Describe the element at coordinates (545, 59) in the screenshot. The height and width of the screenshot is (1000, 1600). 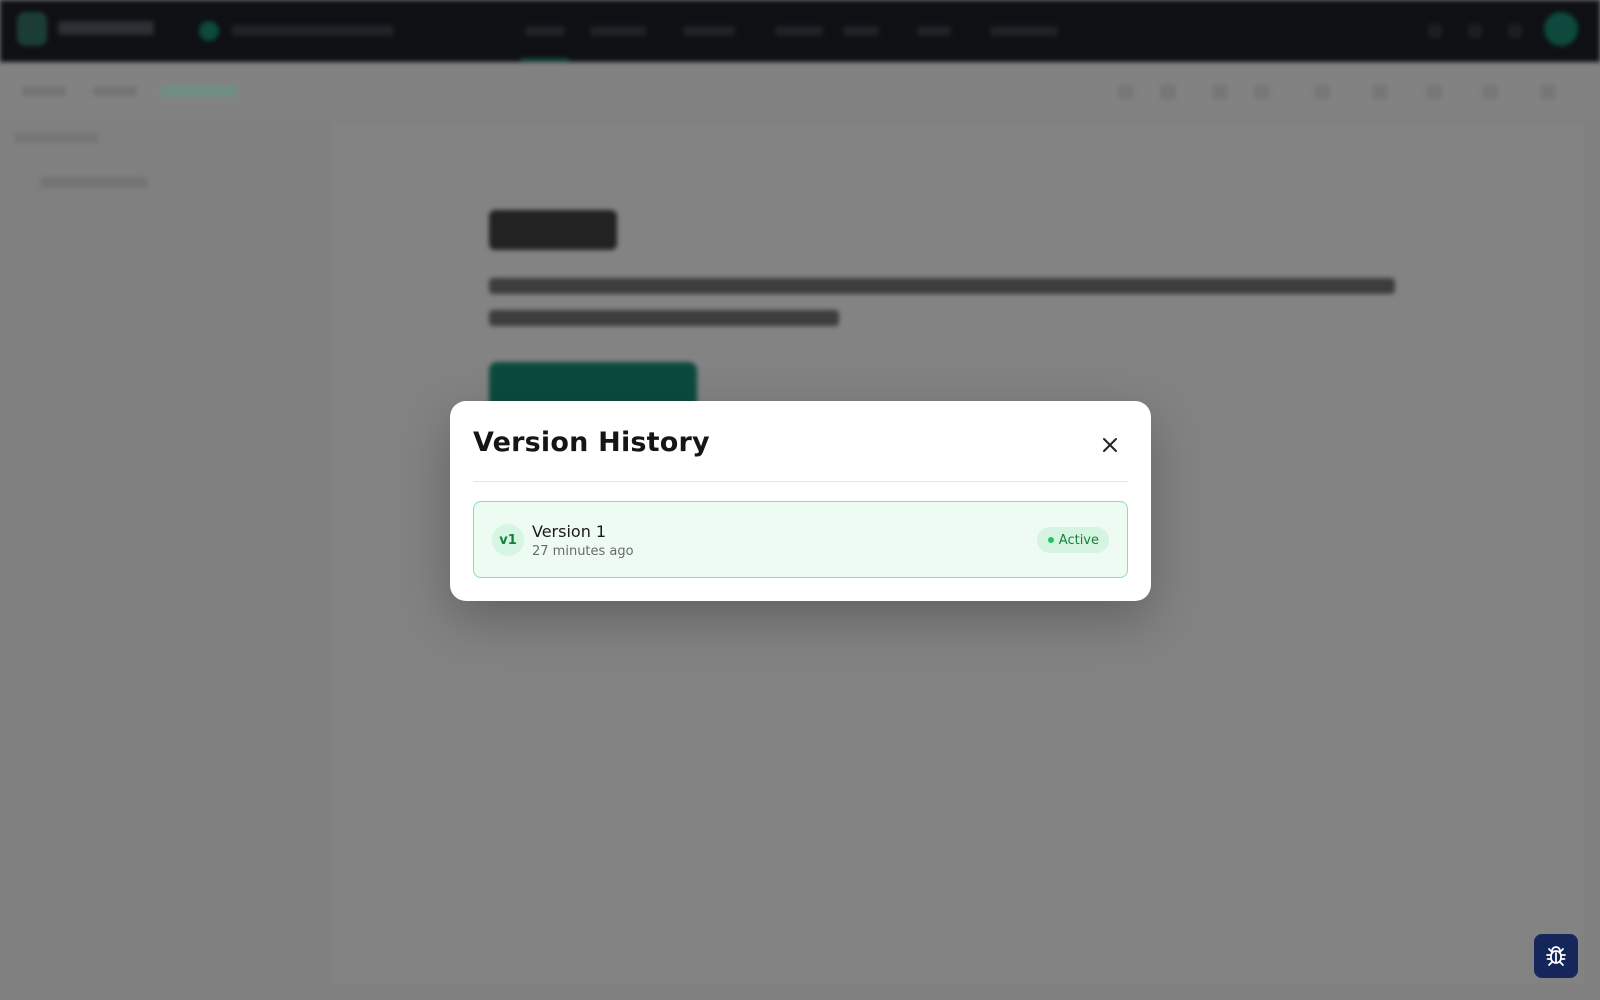
I see `active-nav-indicator` at that location.